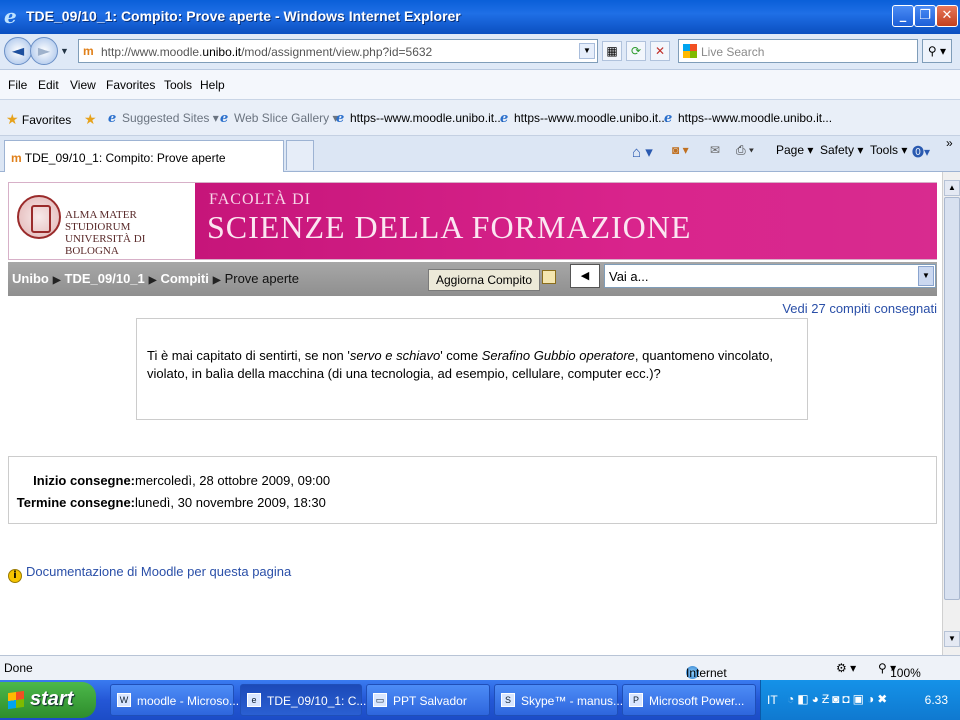  What do you see at coordinates (10, 16) in the screenshot?
I see `ie-logo-icon: e` at bounding box center [10, 16].